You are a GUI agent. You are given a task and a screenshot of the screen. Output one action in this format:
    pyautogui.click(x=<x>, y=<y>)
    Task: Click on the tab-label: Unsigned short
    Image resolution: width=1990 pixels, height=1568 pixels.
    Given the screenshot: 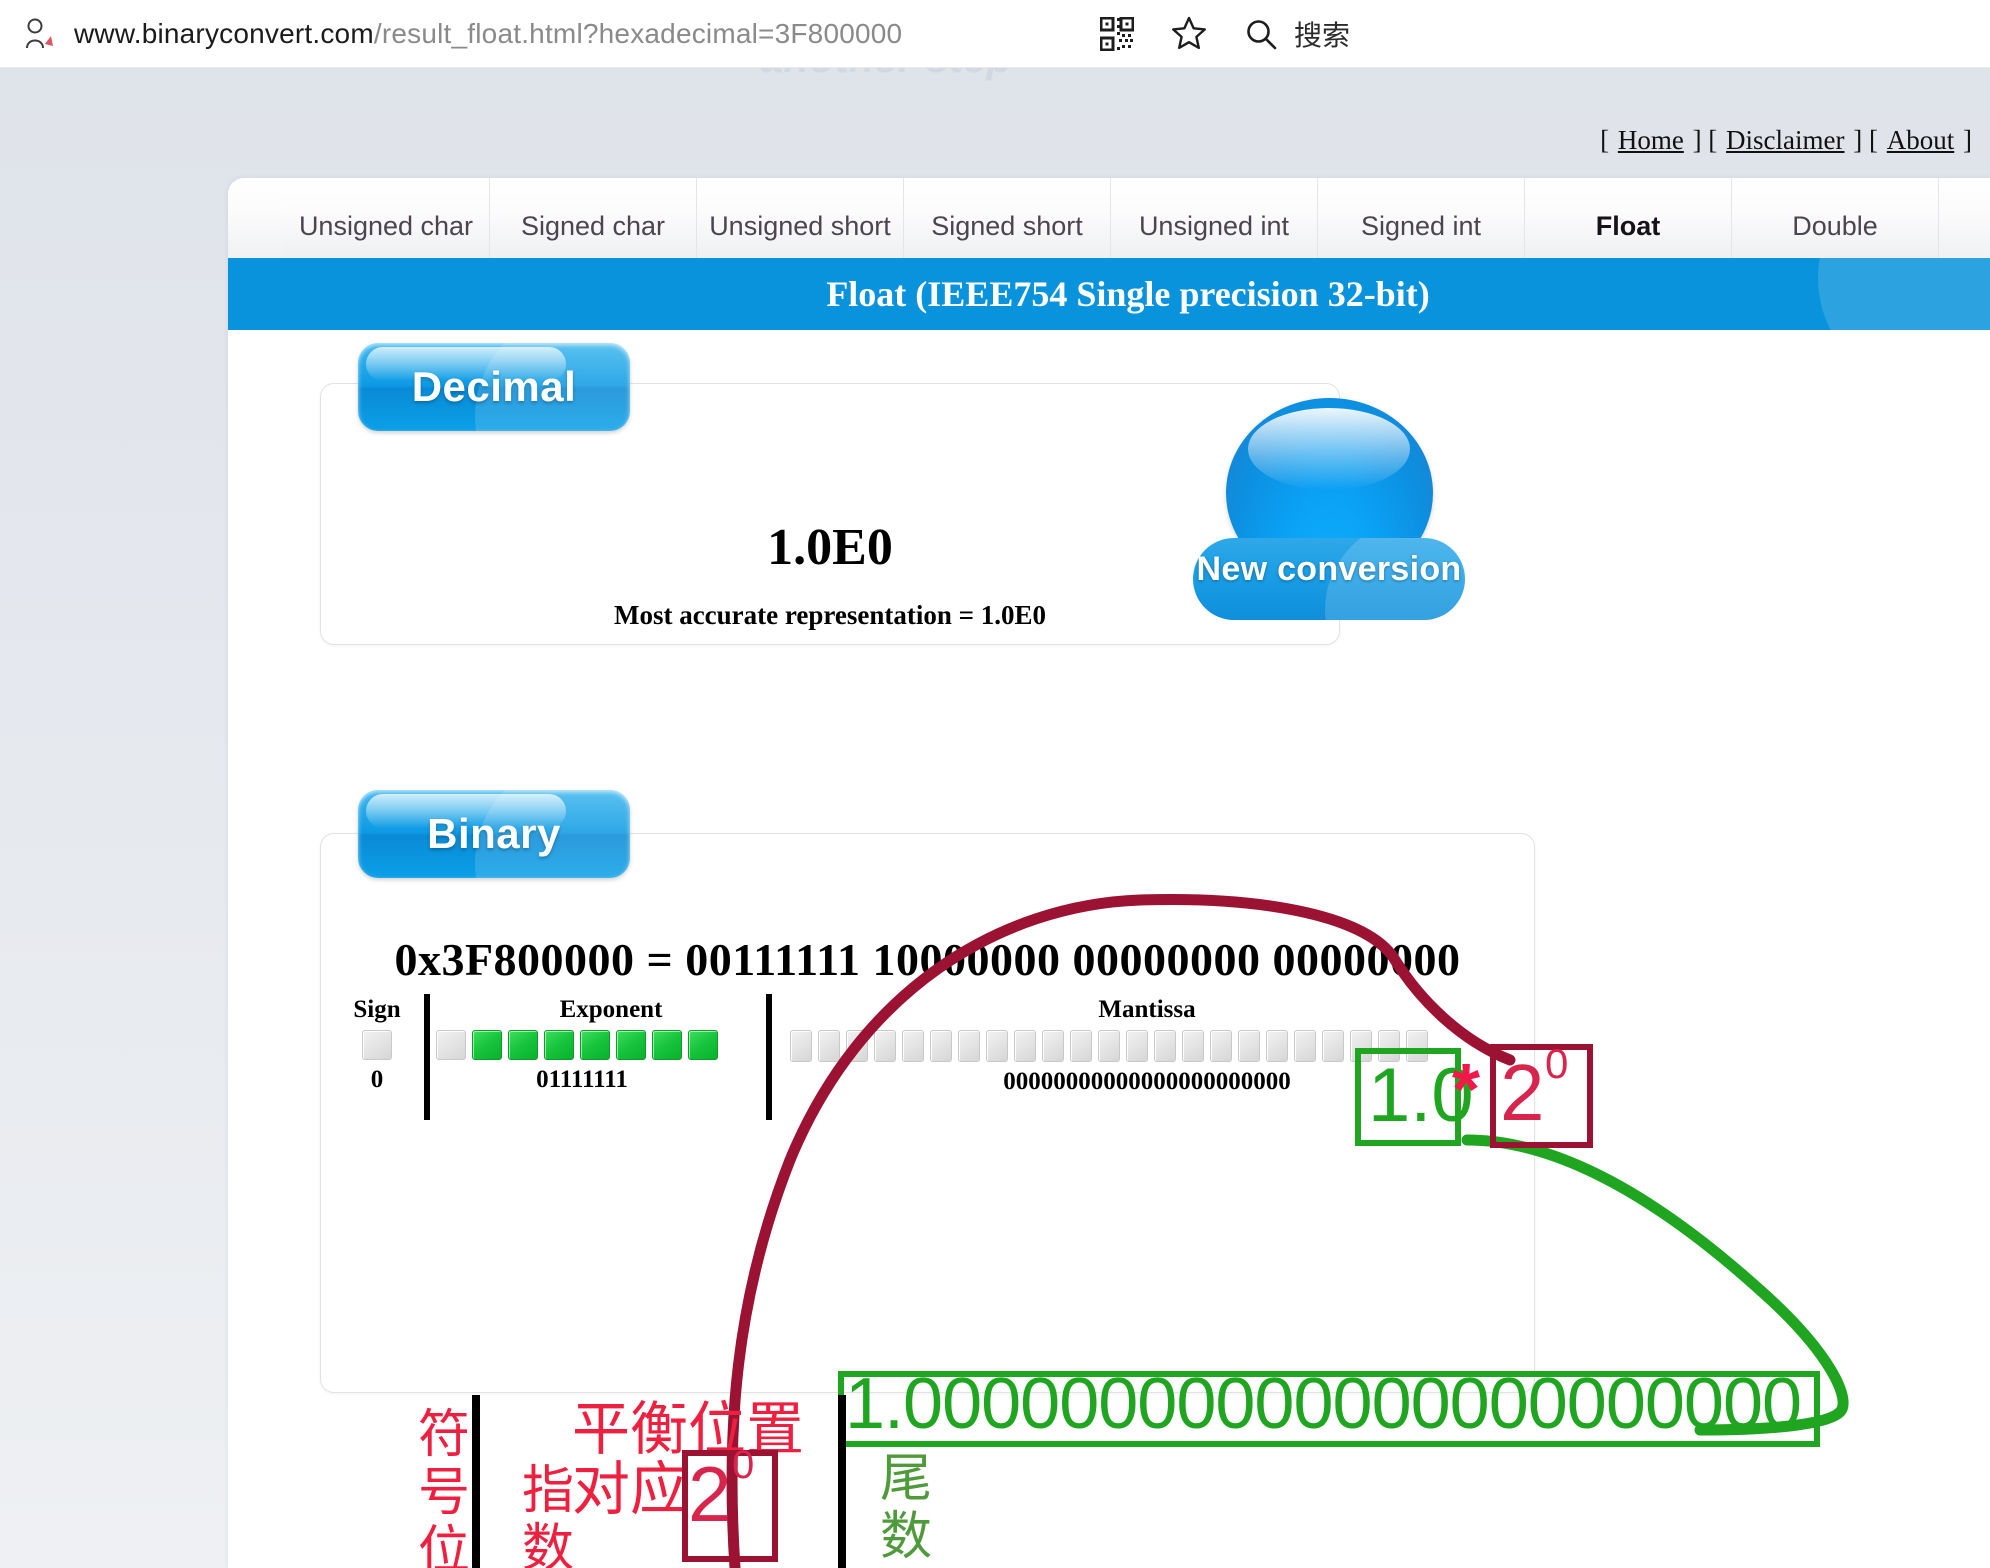 What is the action you would take?
    pyautogui.click(x=800, y=226)
    